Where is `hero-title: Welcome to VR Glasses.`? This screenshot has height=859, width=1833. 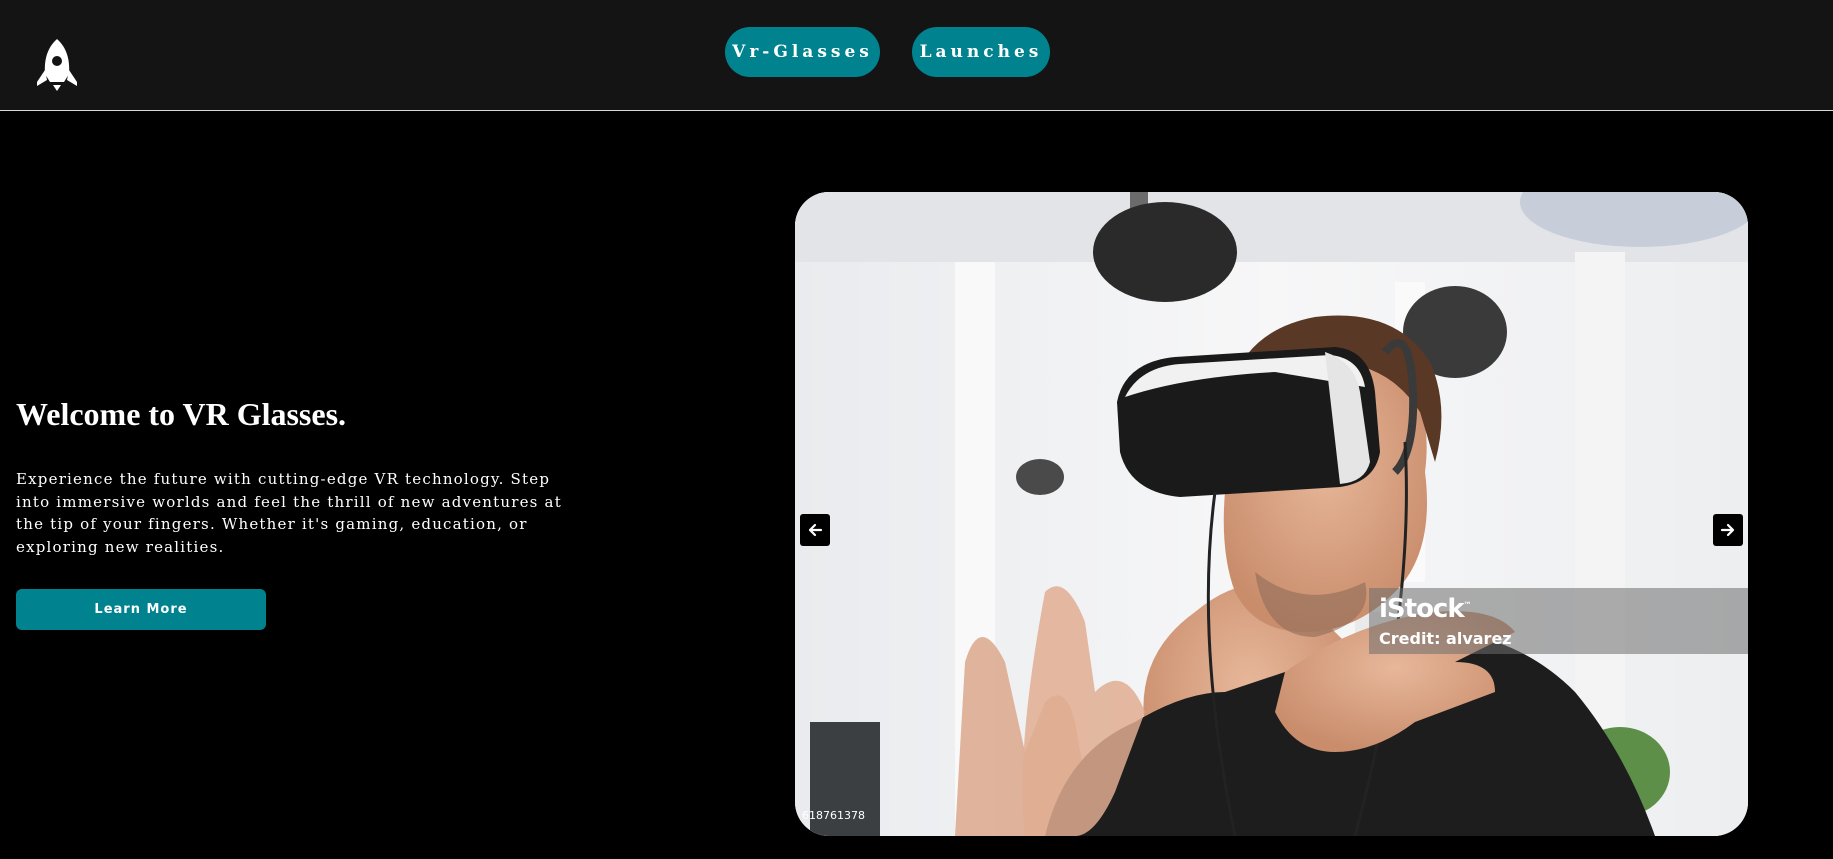 hero-title: Welcome to VR Glasses. is located at coordinates (181, 414).